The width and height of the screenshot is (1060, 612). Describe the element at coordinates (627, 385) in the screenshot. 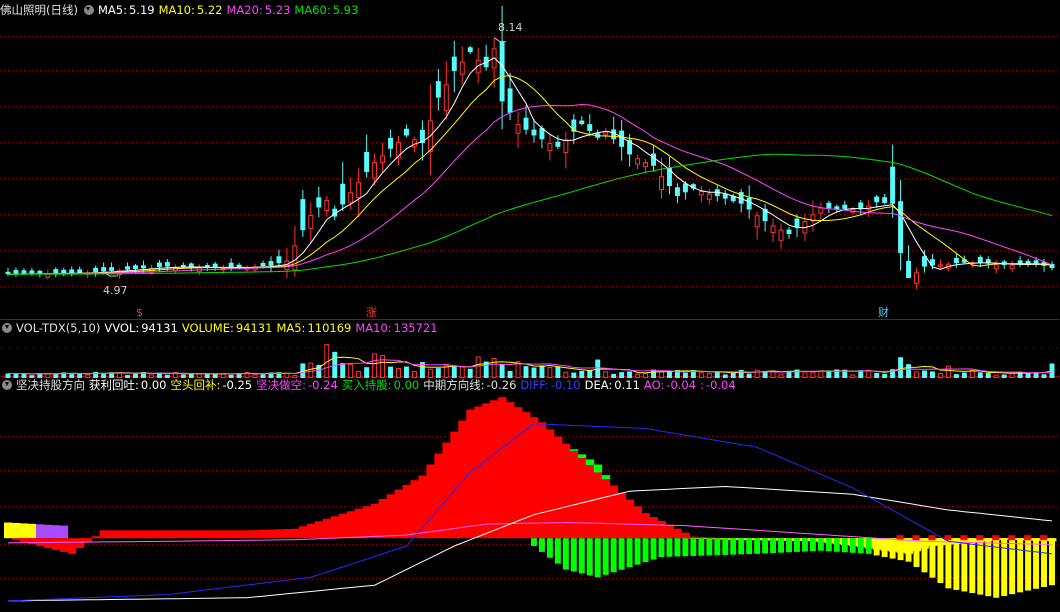

I see `i7-value: 0.11` at that location.